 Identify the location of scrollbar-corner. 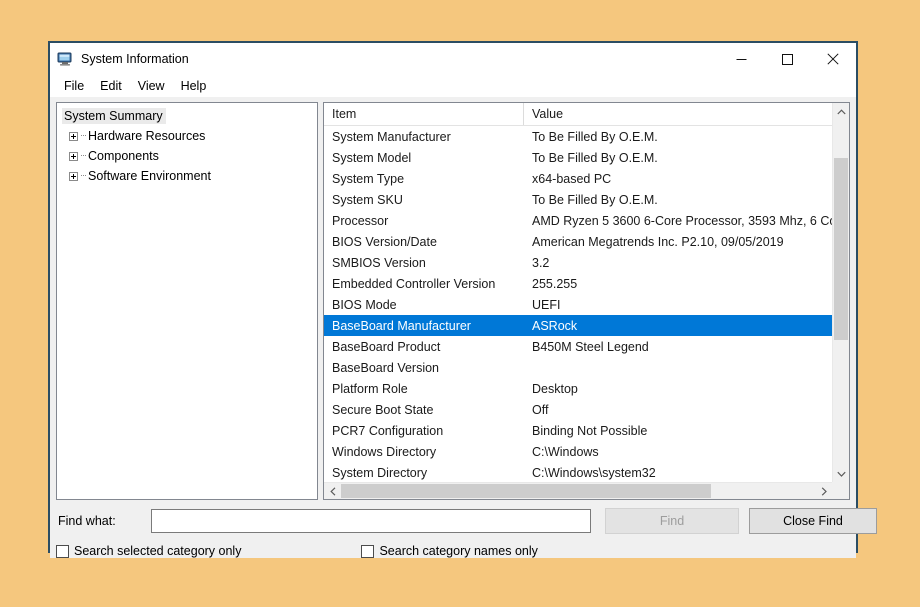
(840, 490).